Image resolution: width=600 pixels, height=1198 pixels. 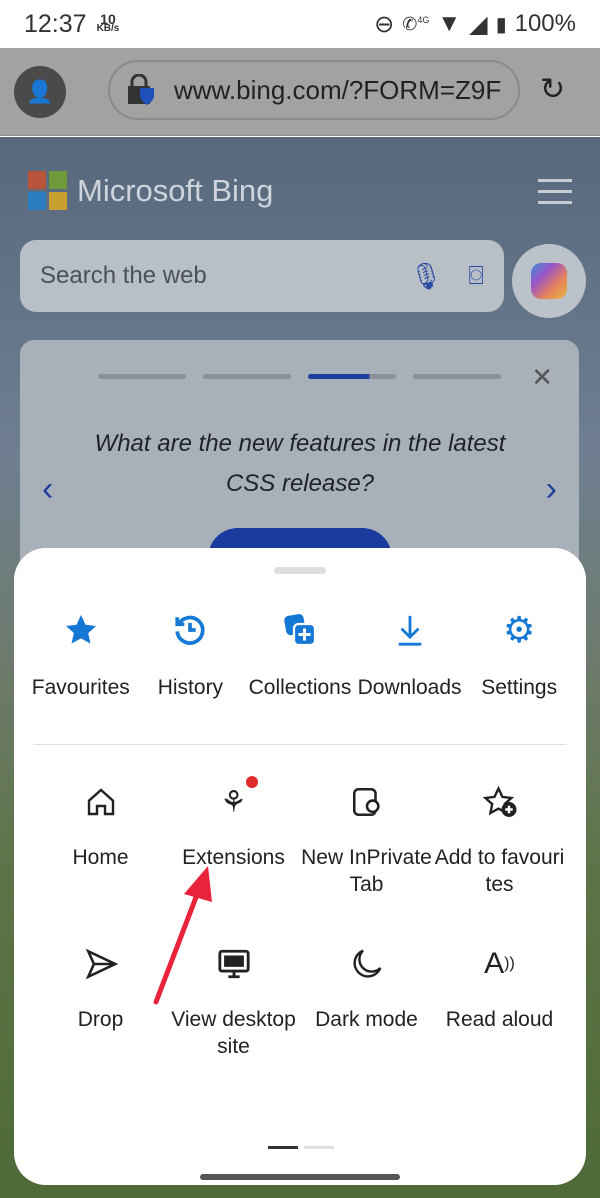 I want to click on gesture-navigation-bar, so click(x=300, y=1177).